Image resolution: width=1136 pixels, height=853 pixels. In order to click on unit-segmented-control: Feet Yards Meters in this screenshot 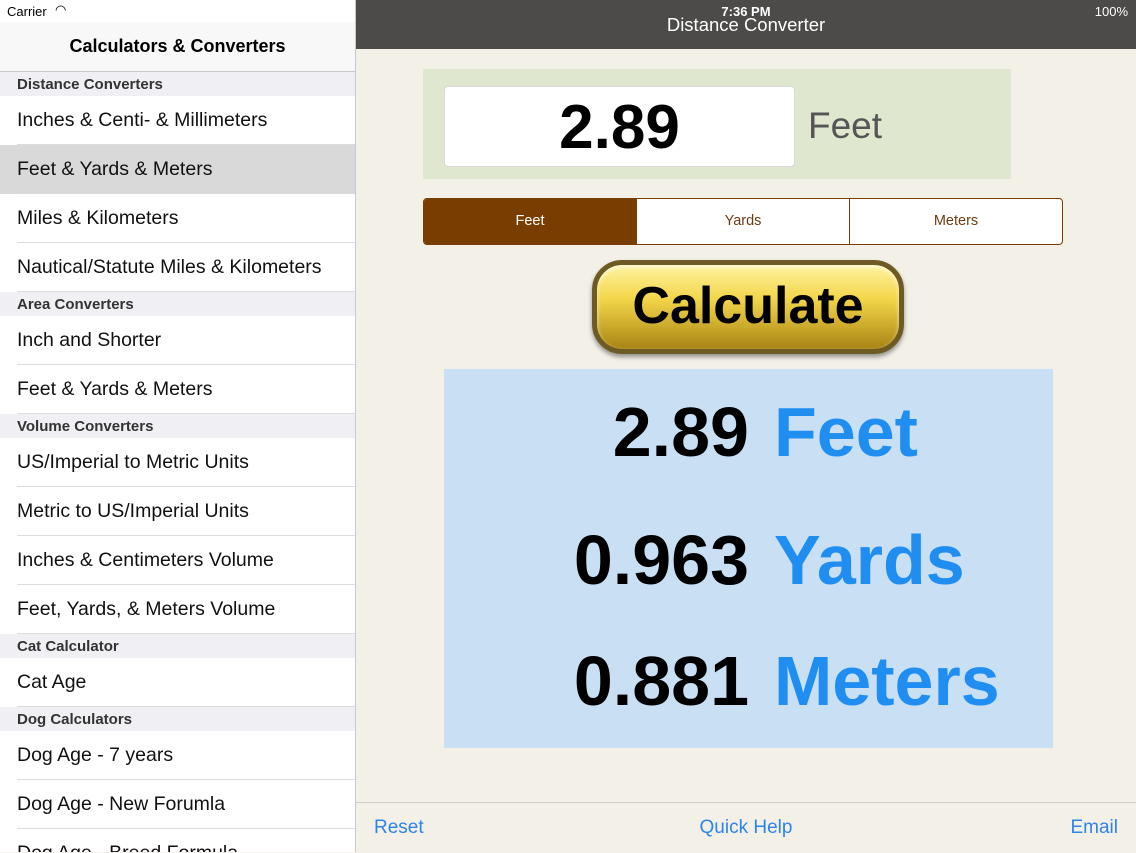, I will do `click(743, 221)`.